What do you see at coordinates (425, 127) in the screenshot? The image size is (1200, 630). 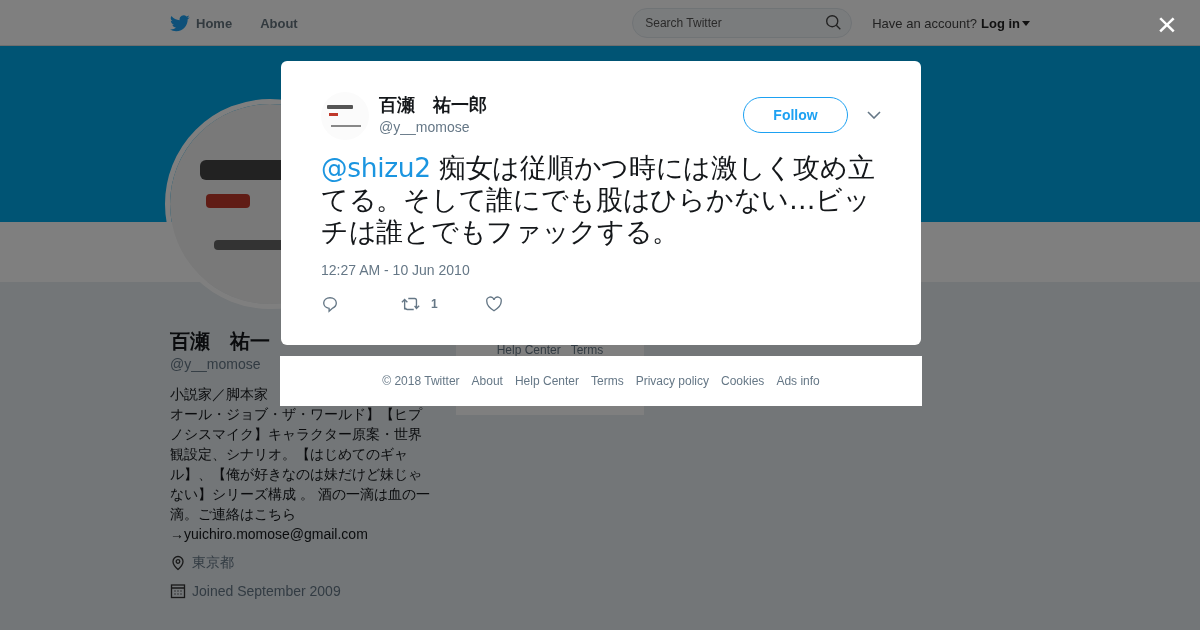 I see `author-handle: @y__momose` at bounding box center [425, 127].